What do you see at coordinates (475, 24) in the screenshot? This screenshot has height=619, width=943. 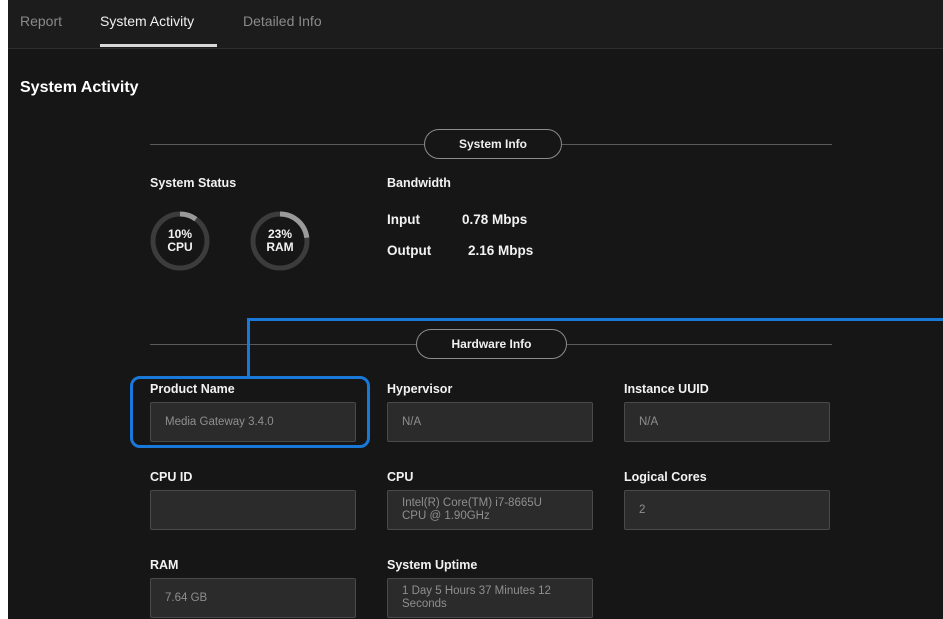 I see `tab-bar: Report System Activity Detailed Info` at bounding box center [475, 24].